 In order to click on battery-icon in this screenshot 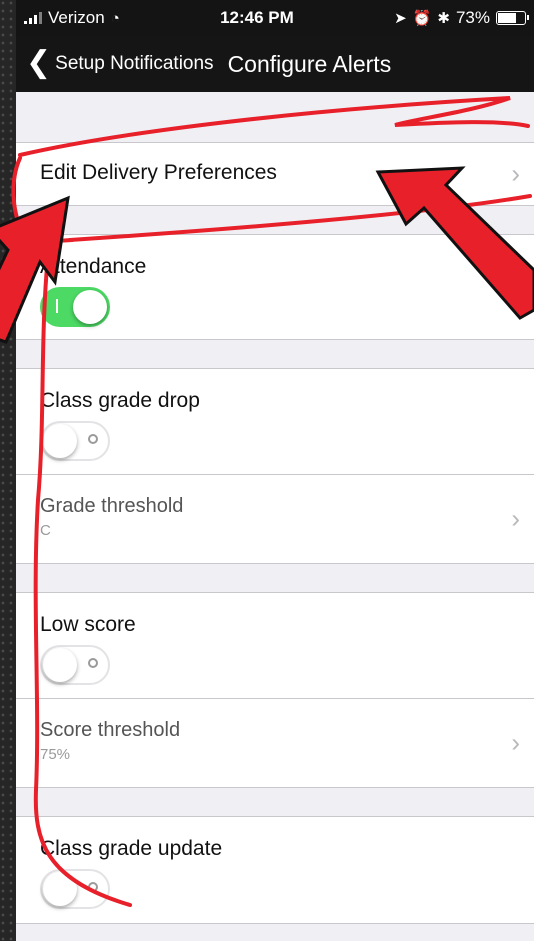, I will do `click(512, 18)`.